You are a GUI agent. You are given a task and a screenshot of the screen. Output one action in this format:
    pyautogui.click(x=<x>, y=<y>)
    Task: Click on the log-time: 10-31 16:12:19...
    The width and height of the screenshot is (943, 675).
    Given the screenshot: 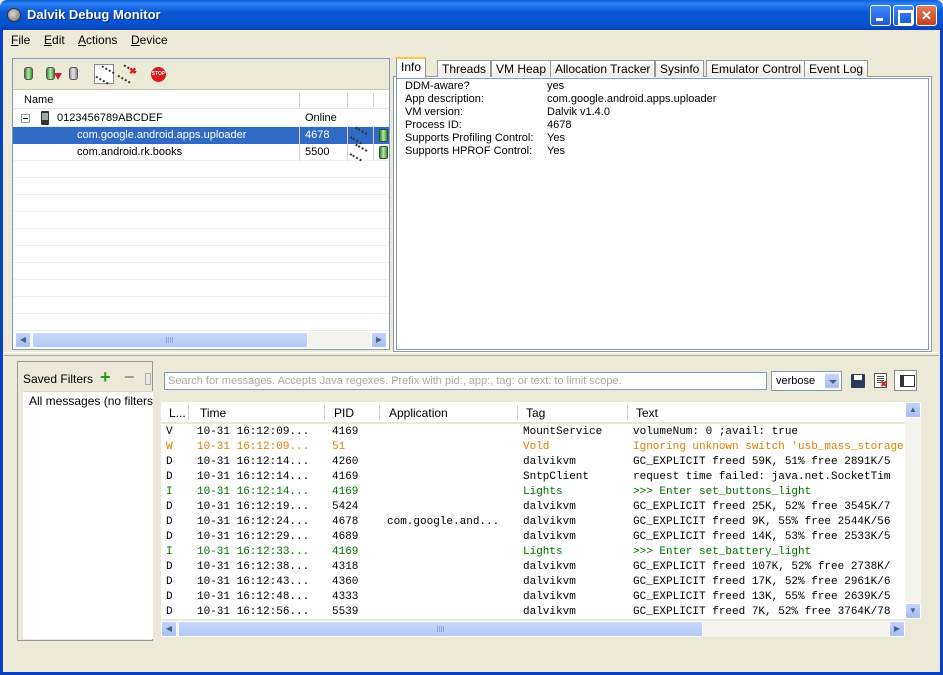 What is the action you would take?
    pyautogui.click(x=253, y=507)
    